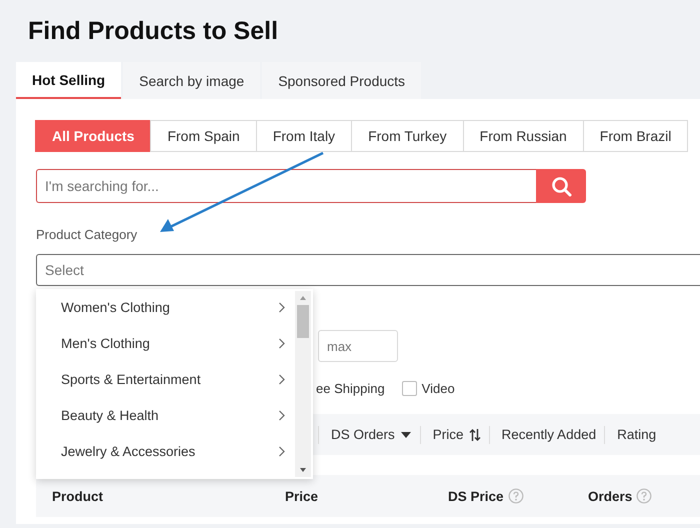  What do you see at coordinates (165, 415) in the screenshot?
I see `category-option: Beauty & Health` at bounding box center [165, 415].